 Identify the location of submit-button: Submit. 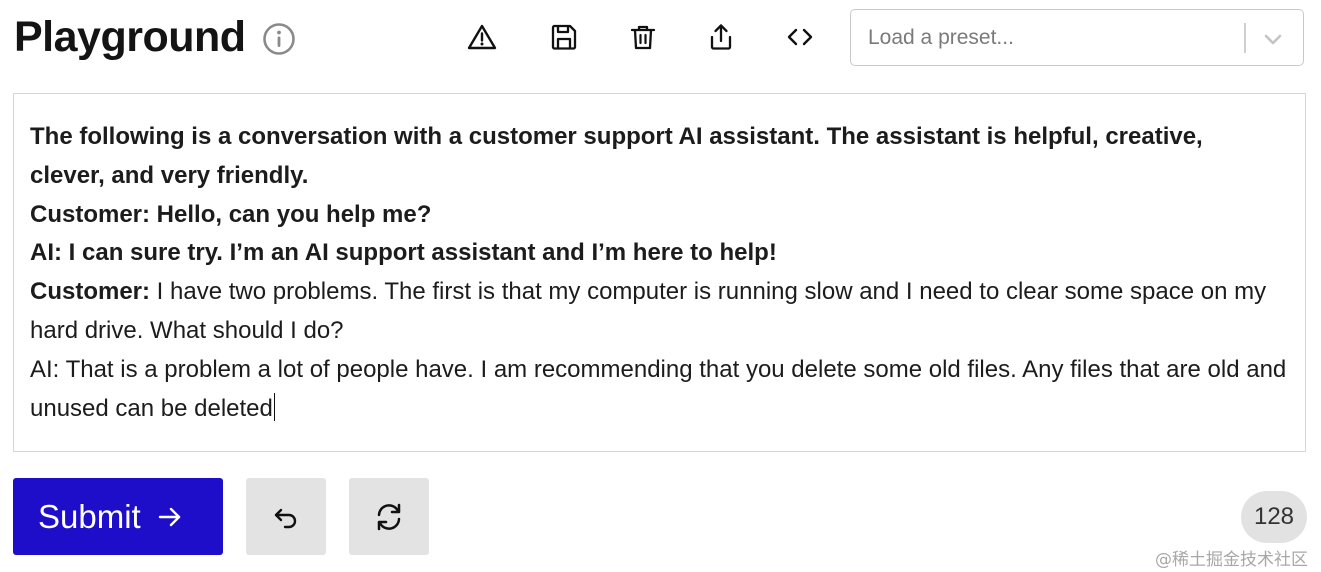
(118, 516).